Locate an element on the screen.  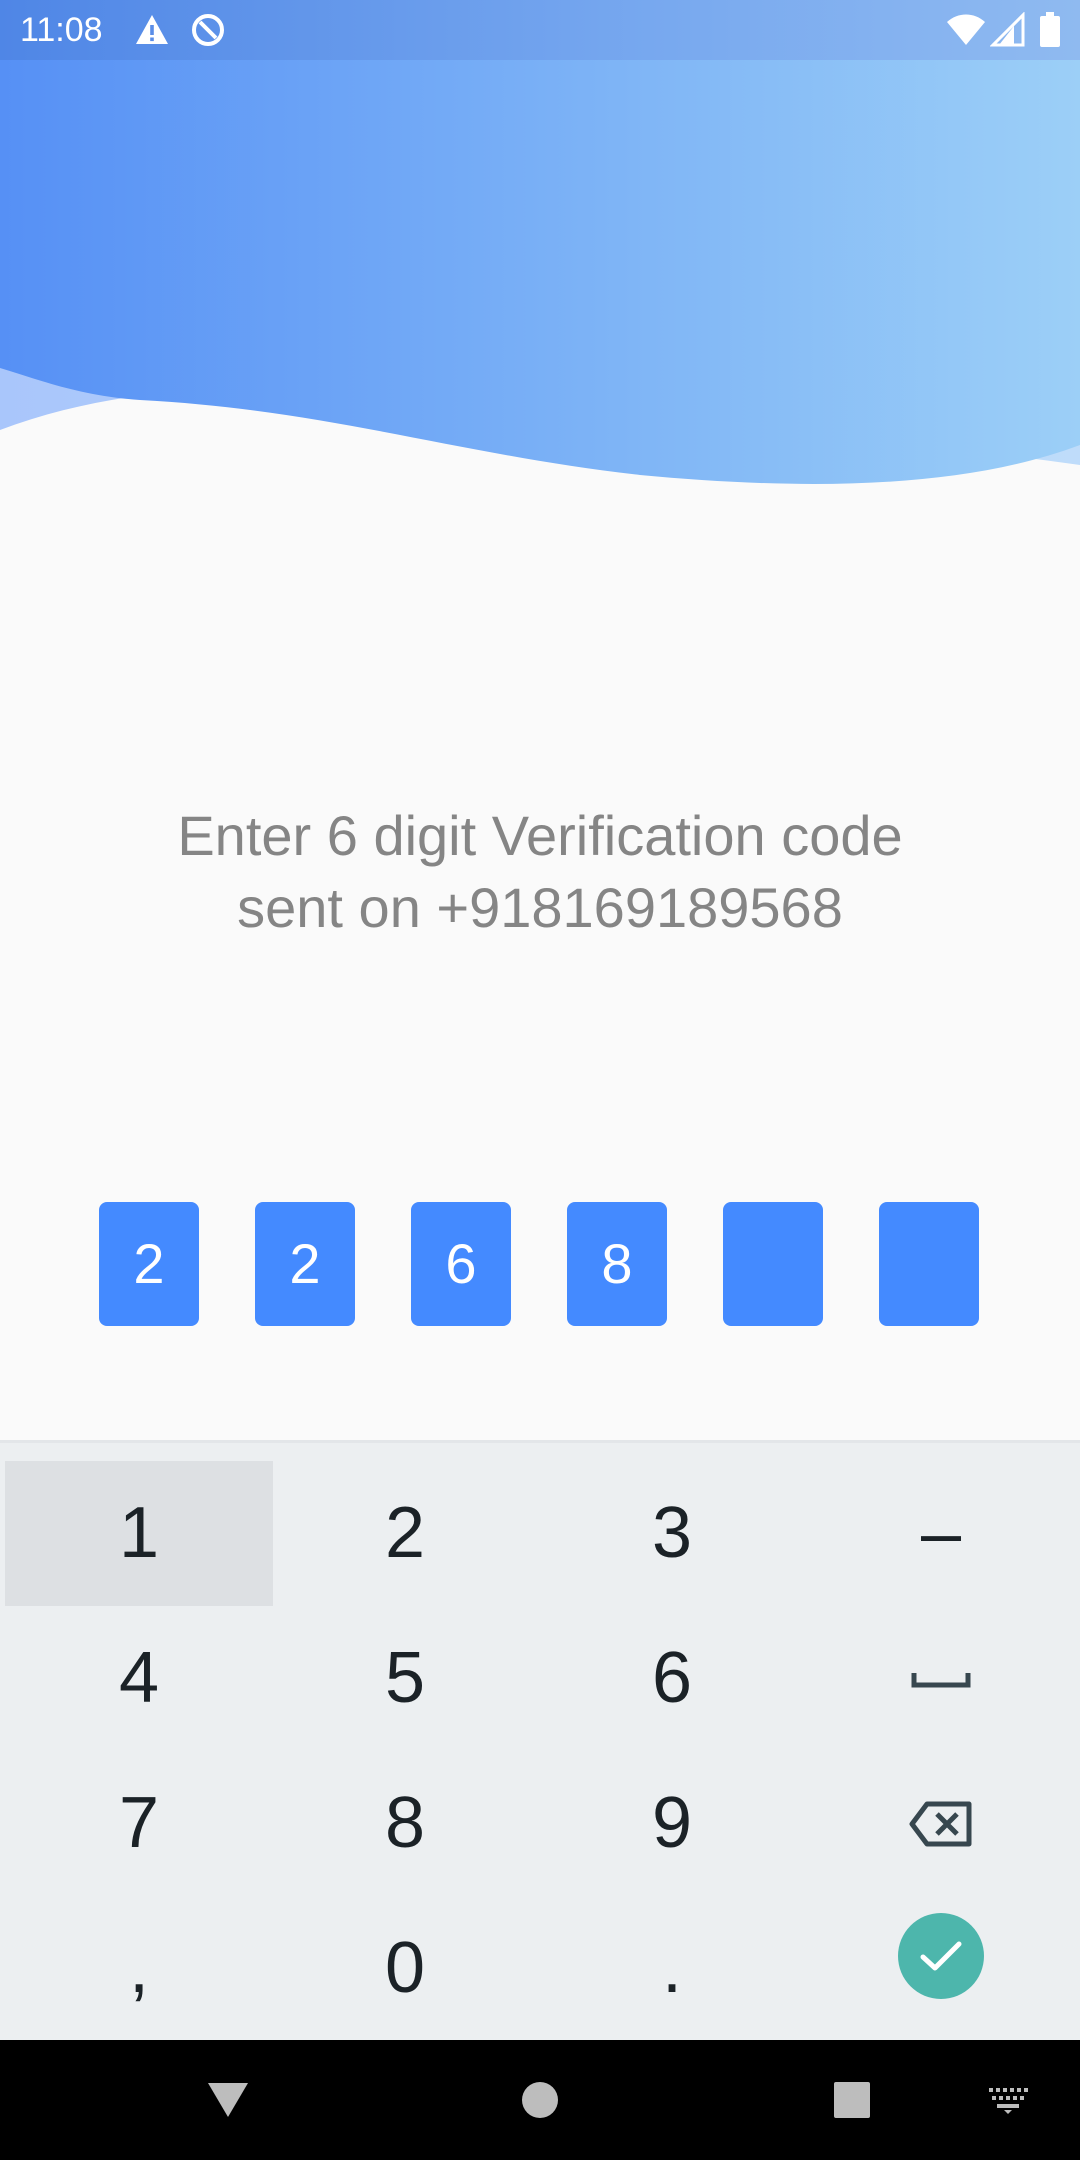
key-space is located at coordinates (941, 1678).